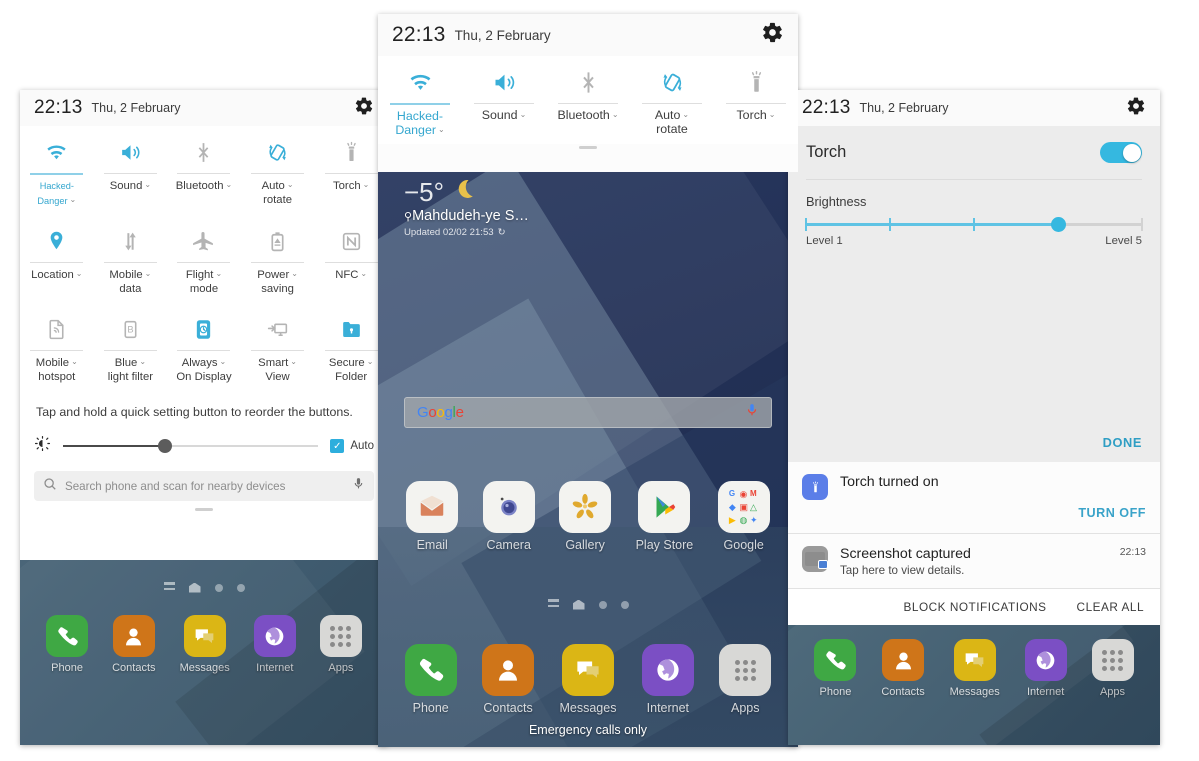  What do you see at coordinates (745, 679) in the screenshot?
I see `app-apps: Apps` at bounding box center [745, 679].